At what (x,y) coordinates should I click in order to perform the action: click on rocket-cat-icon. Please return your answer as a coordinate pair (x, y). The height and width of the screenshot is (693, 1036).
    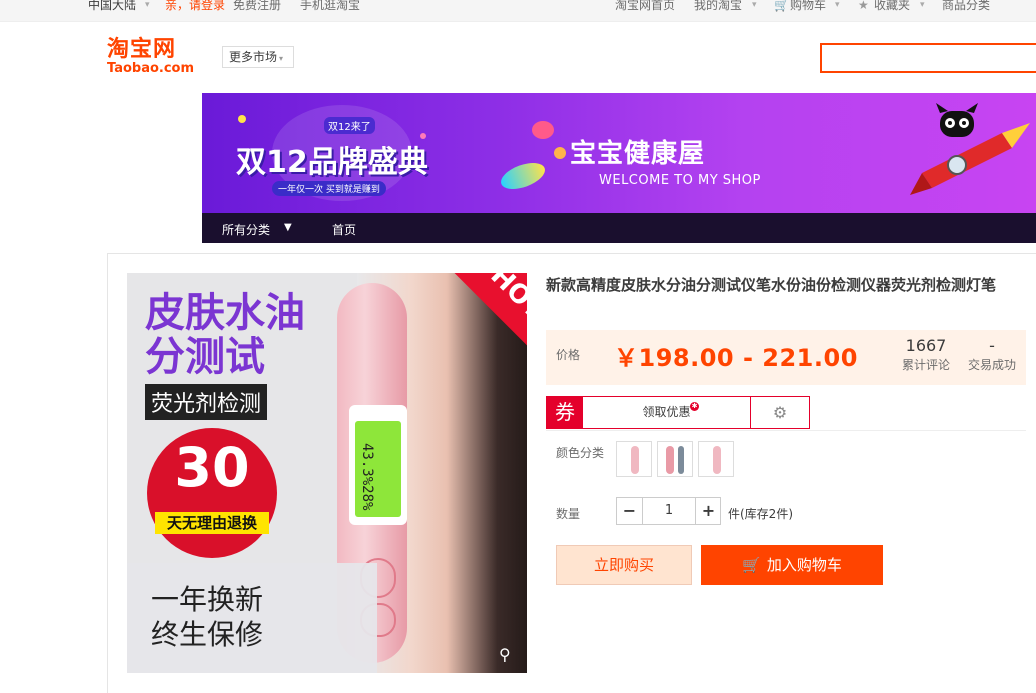
    Looking at the image, I should click on (970, 149).